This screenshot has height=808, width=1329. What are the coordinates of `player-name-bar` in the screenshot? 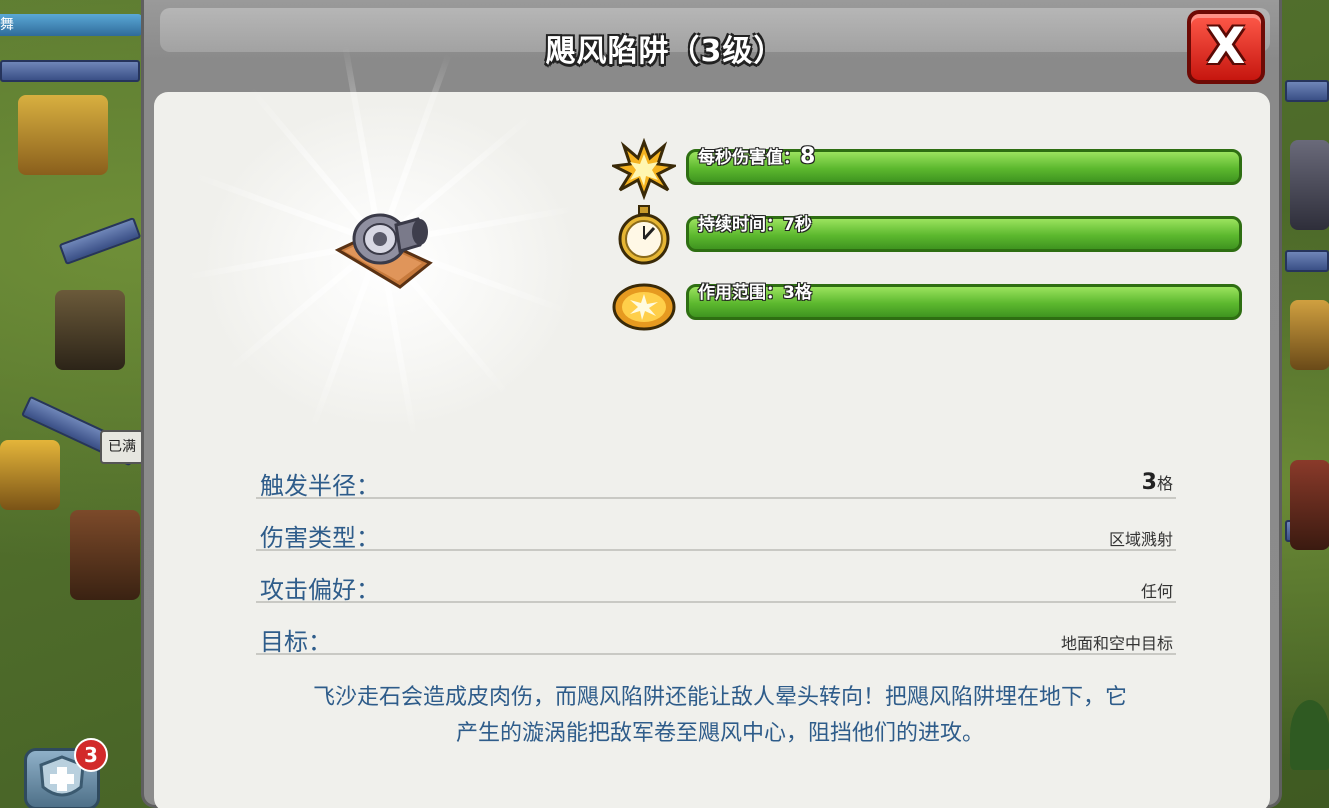 It's located at (71, 25).